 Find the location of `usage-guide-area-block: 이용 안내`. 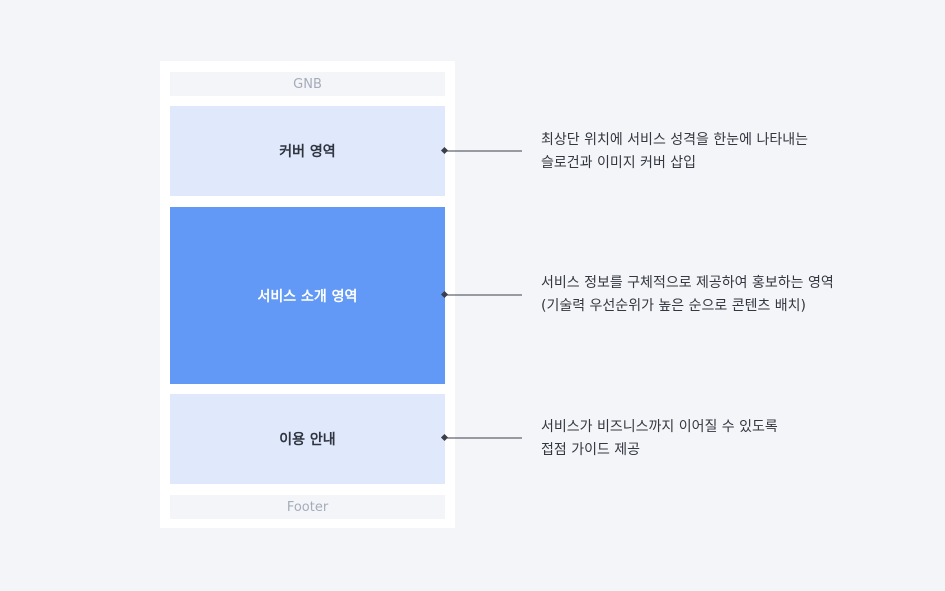

usage-guide-area-block: 이용 안내 is located at coordinates (307, 439).